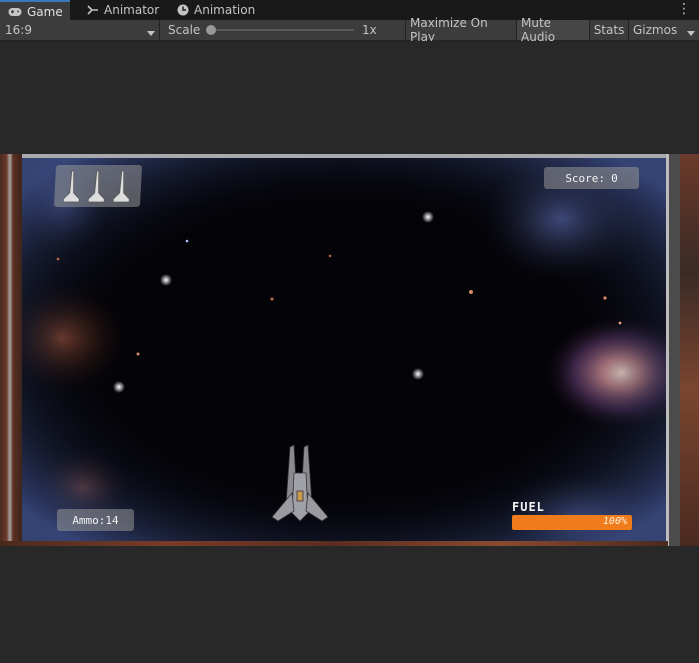  What do you see at coordinates (349, 10) in the screenshot?
I see `editor-tab-bar: Game Animator Animation ⋮` at bounding box center [349, 10].